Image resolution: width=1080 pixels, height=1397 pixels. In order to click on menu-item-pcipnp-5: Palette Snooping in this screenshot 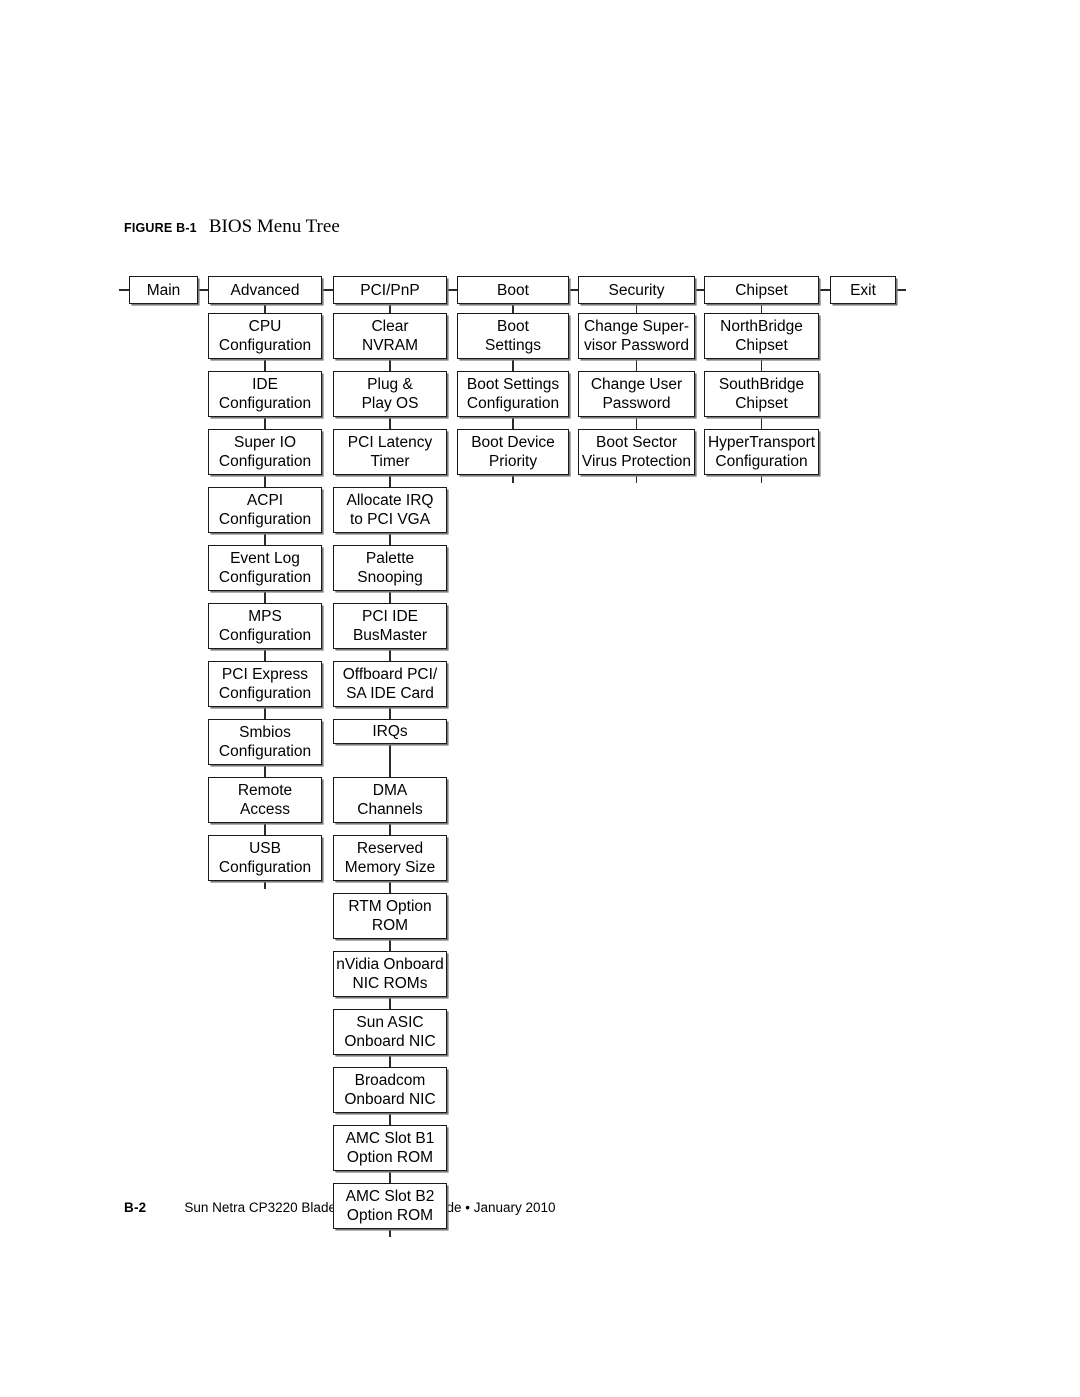, I will do `click(390, 568)`.